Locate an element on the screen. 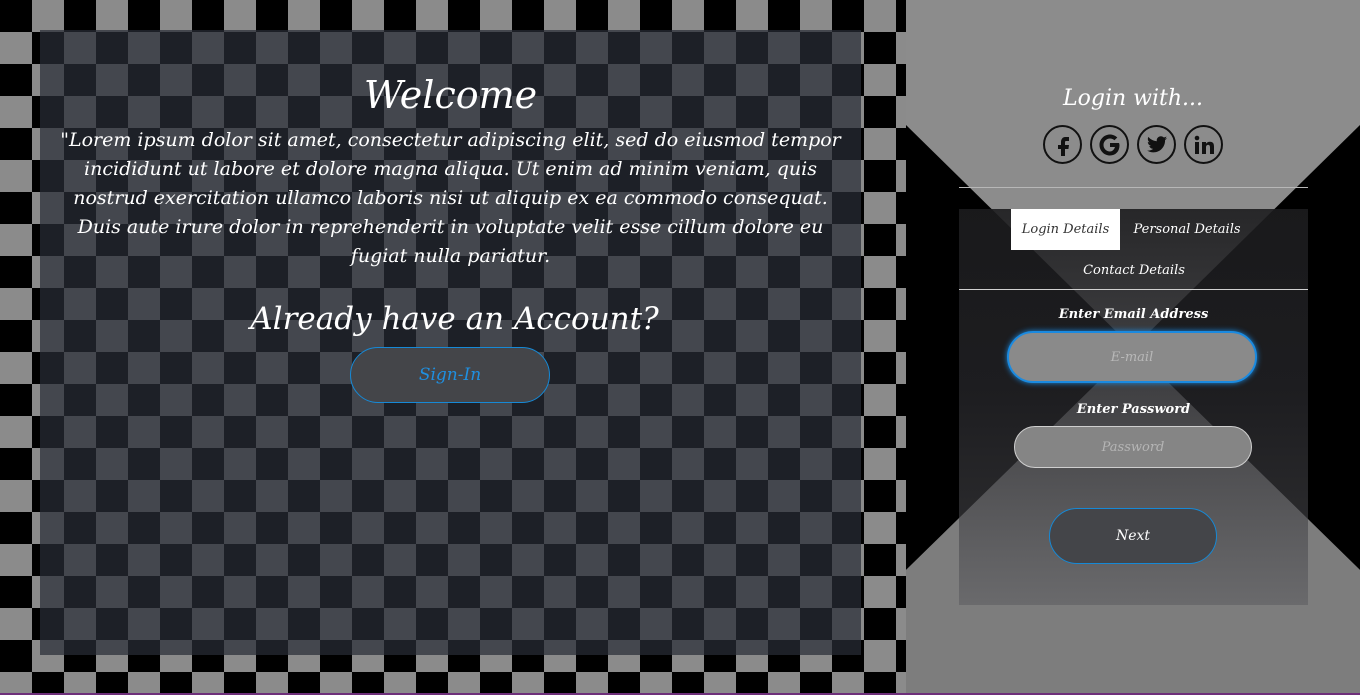  facebook-login-button is located at coordinates (1062, 144).